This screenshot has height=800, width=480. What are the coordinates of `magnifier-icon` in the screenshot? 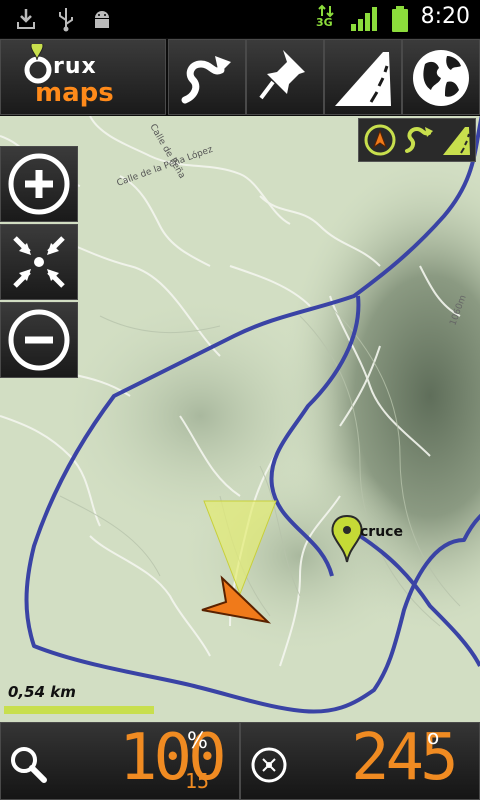 It's located at (29, 765).